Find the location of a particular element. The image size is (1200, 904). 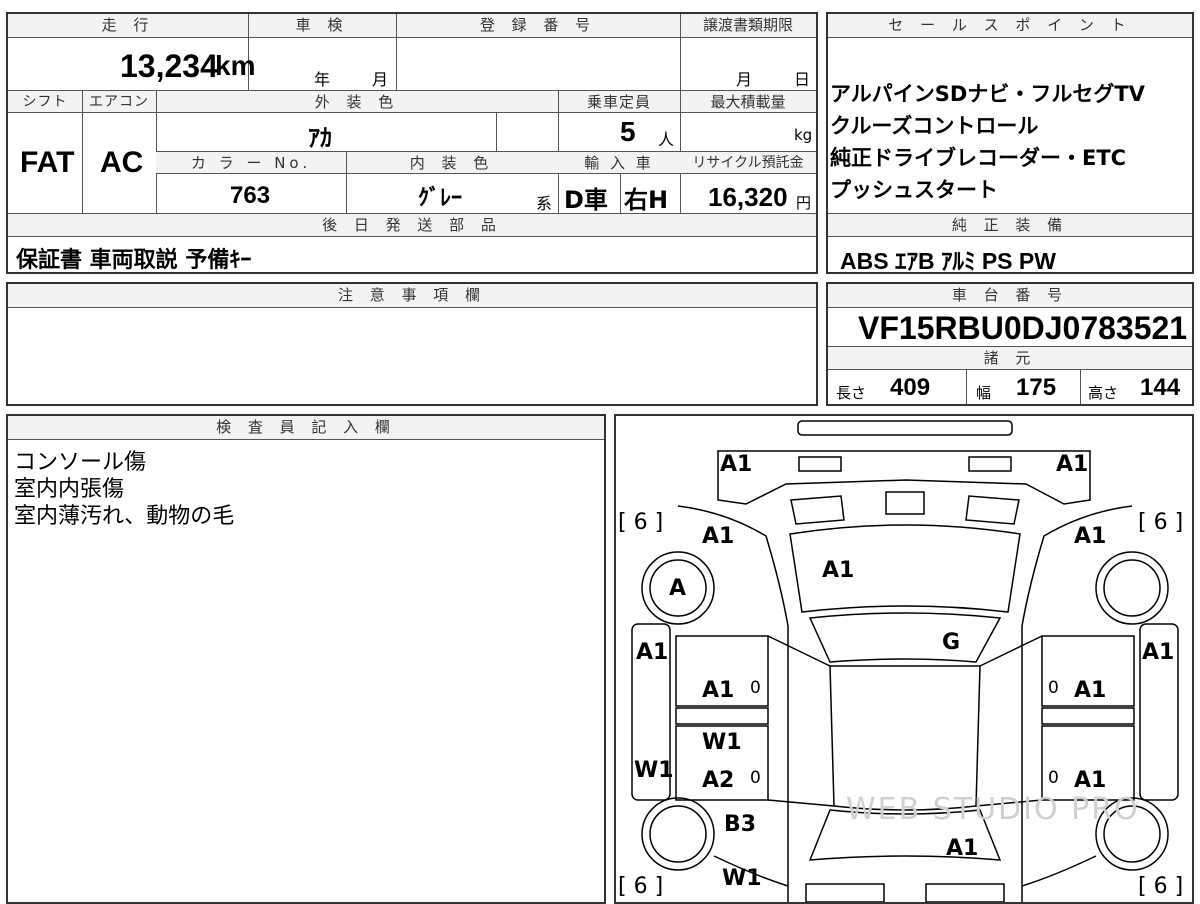

mark-front-door-left: A1 is located at coordinates (718, 690).